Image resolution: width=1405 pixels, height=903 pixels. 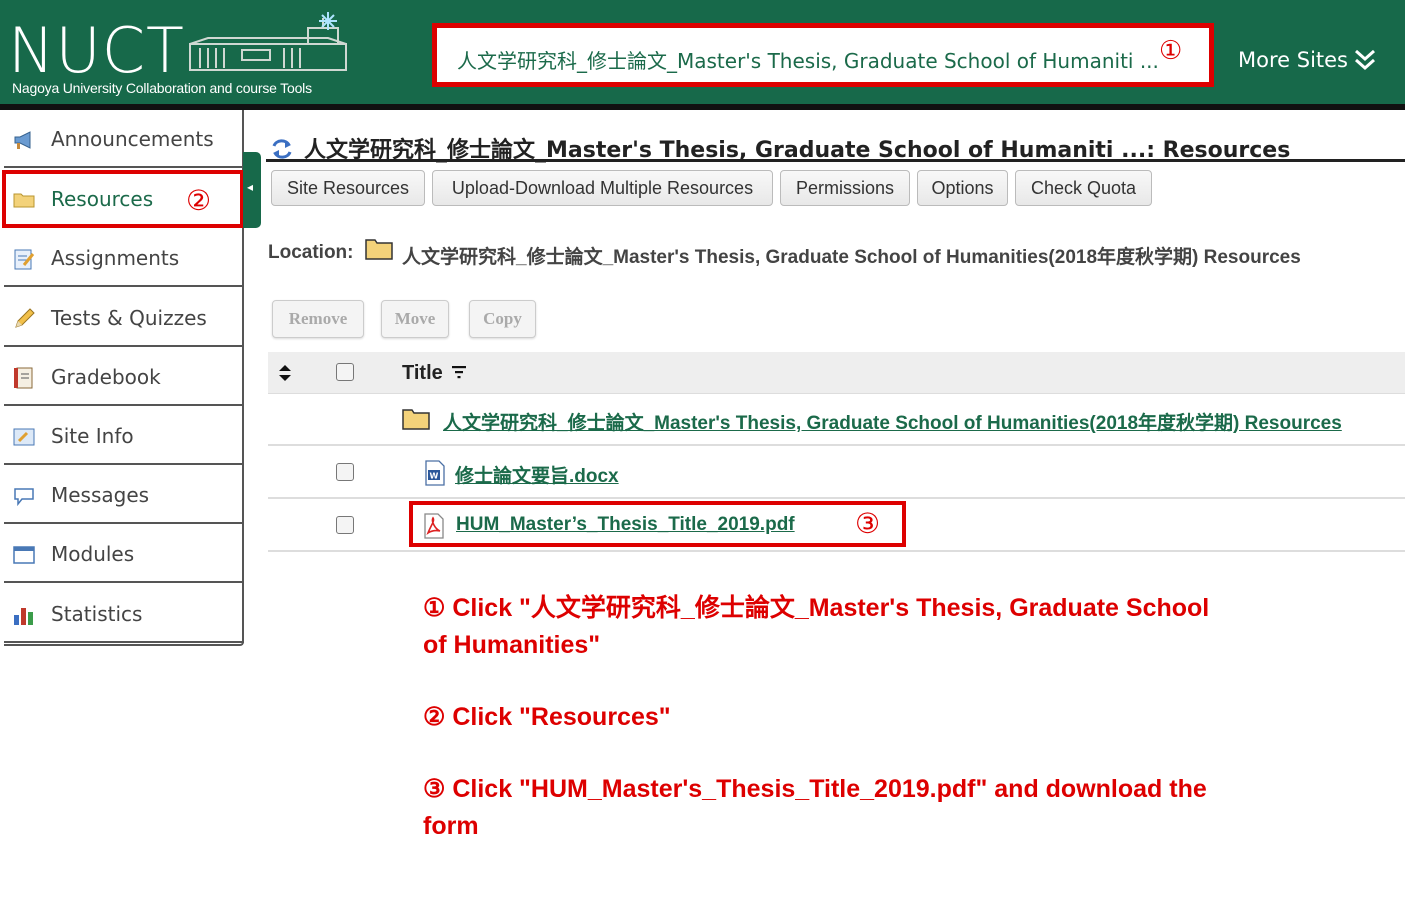 I want to click on sidebar-item-label: Site Info, so click(x=92, y=436).